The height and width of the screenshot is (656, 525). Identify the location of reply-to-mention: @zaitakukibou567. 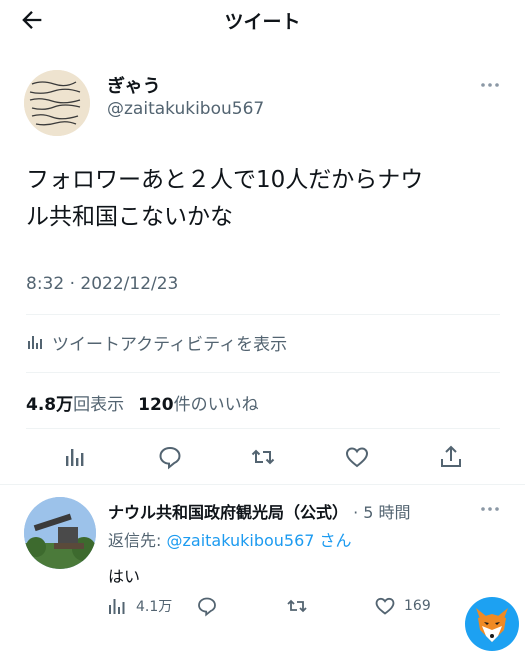
(240, 540).